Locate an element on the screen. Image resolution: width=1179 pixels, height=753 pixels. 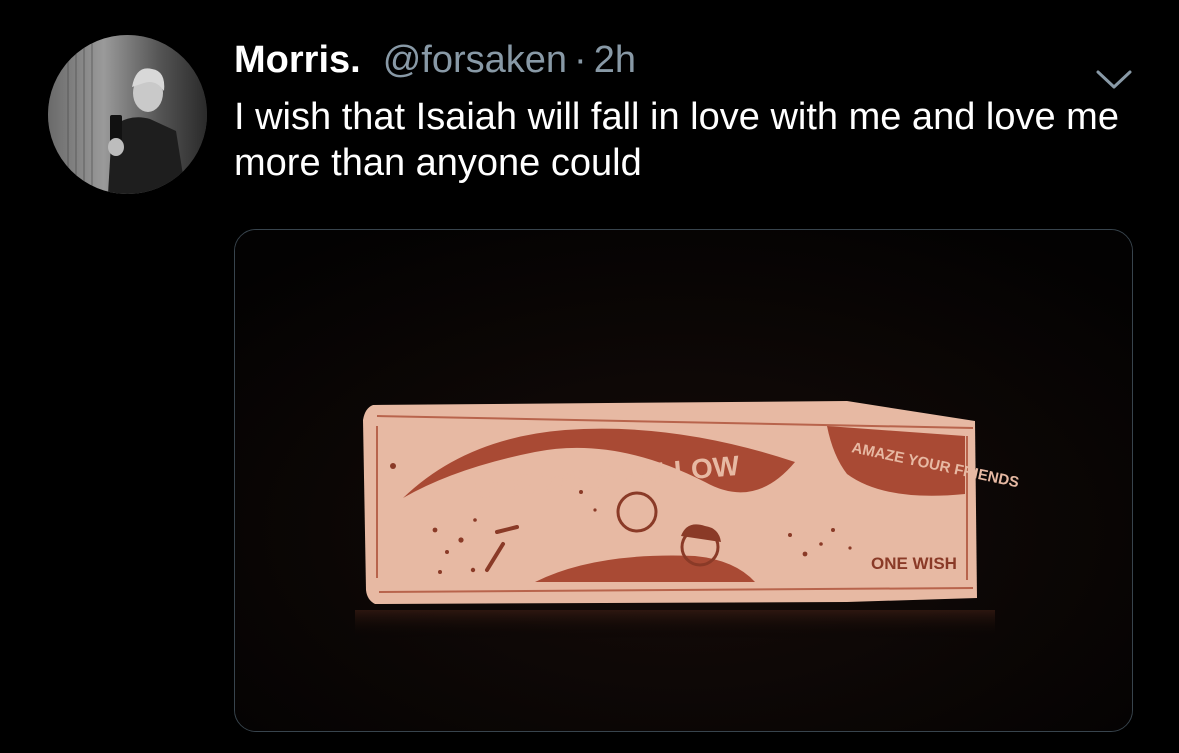
chevron-down-icon is located at coordinates (1114, 80).